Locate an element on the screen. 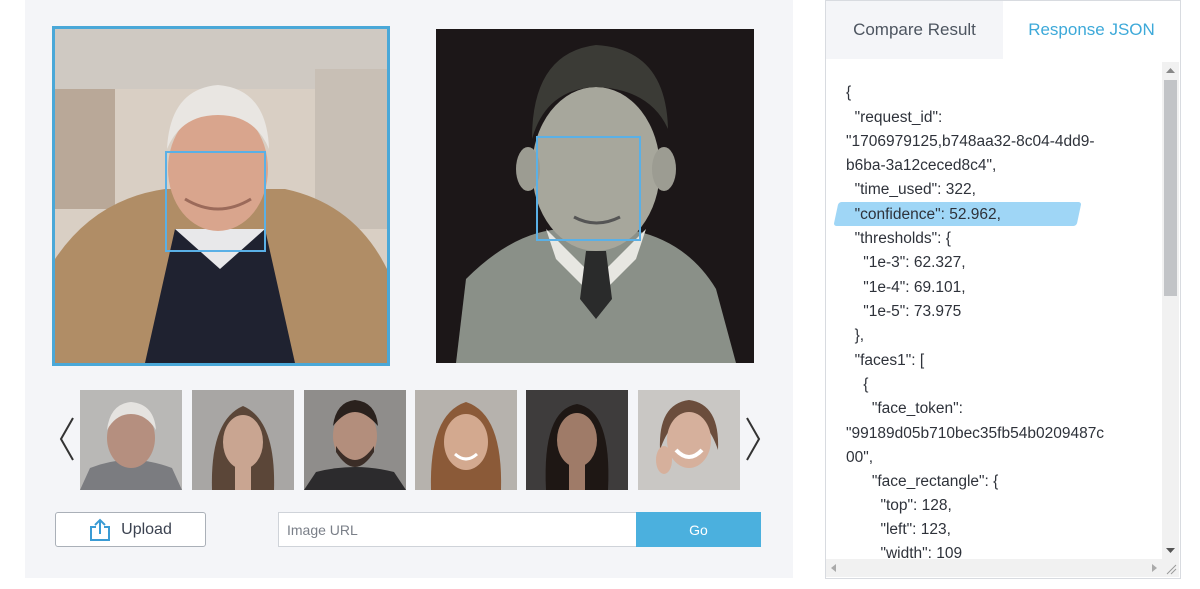  image-url-input is located at coordinates (457, 529).